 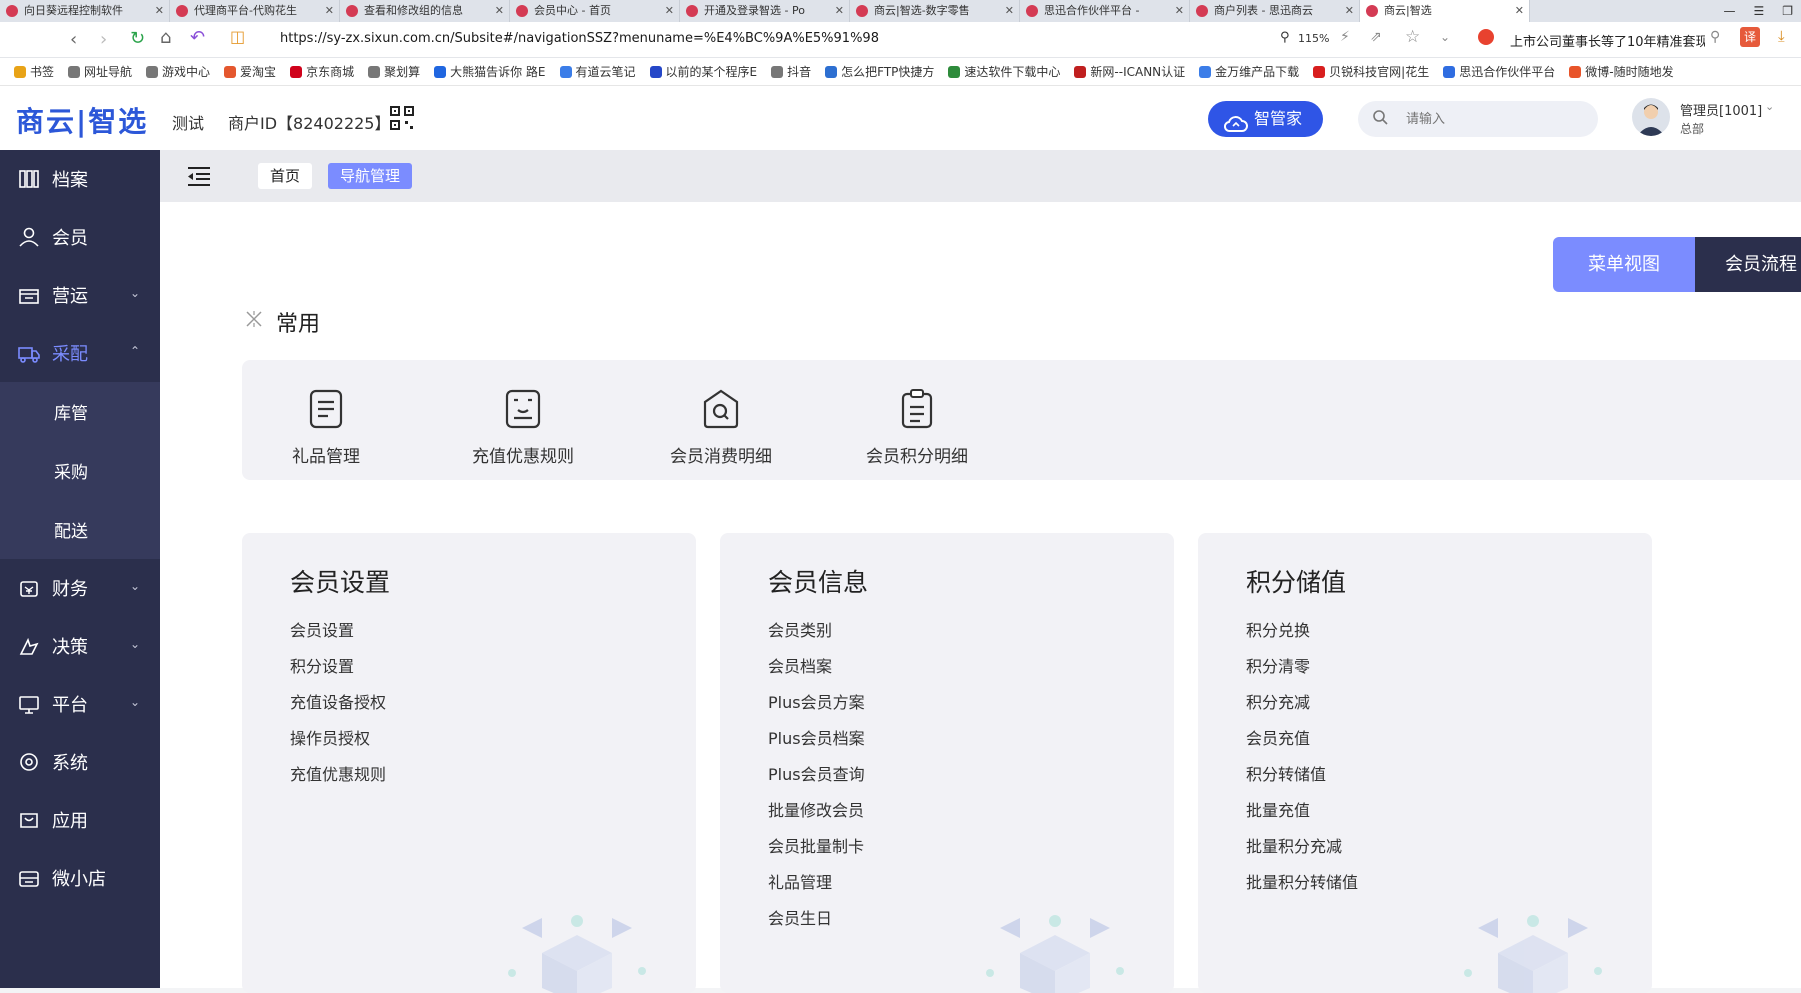 I want to click on browser-tab: 向日葵远程控制软件 ✕, so click(x=85, y=11).